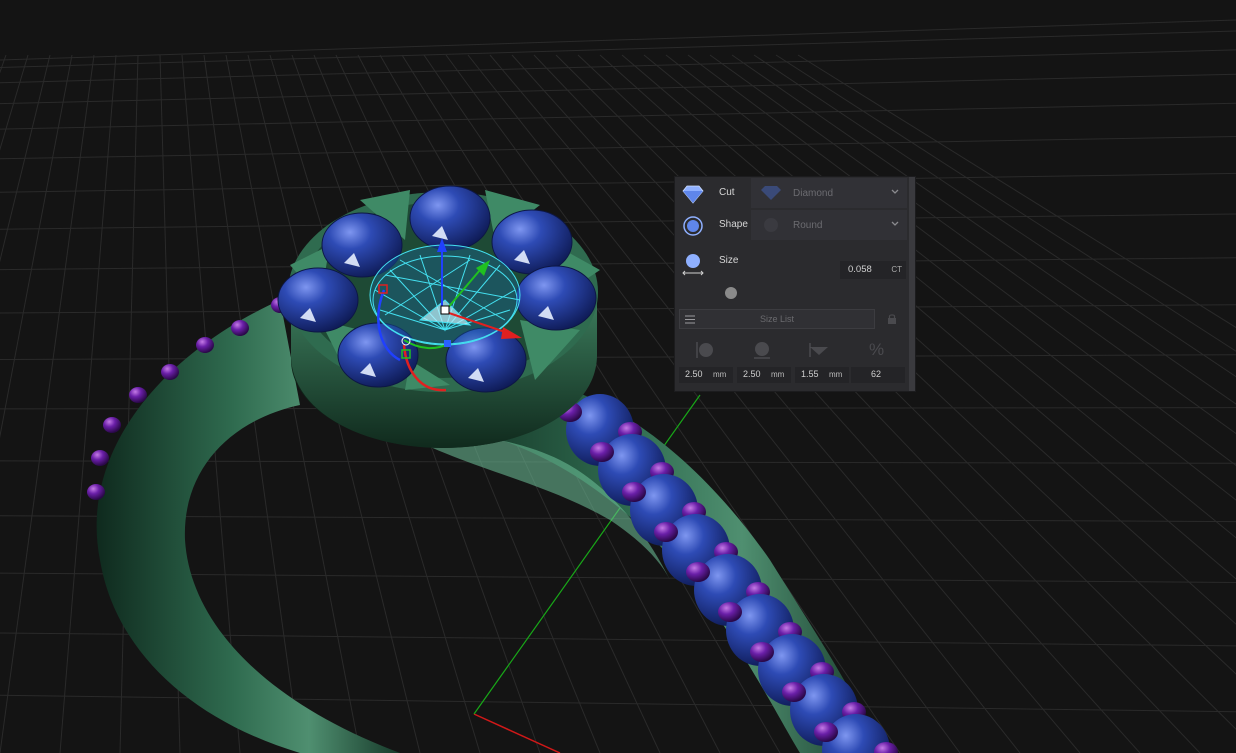 The width and height of the screenshot is (1236, 753). I want to click on size-carat-input: 0.058 CT, so click(873, 270).